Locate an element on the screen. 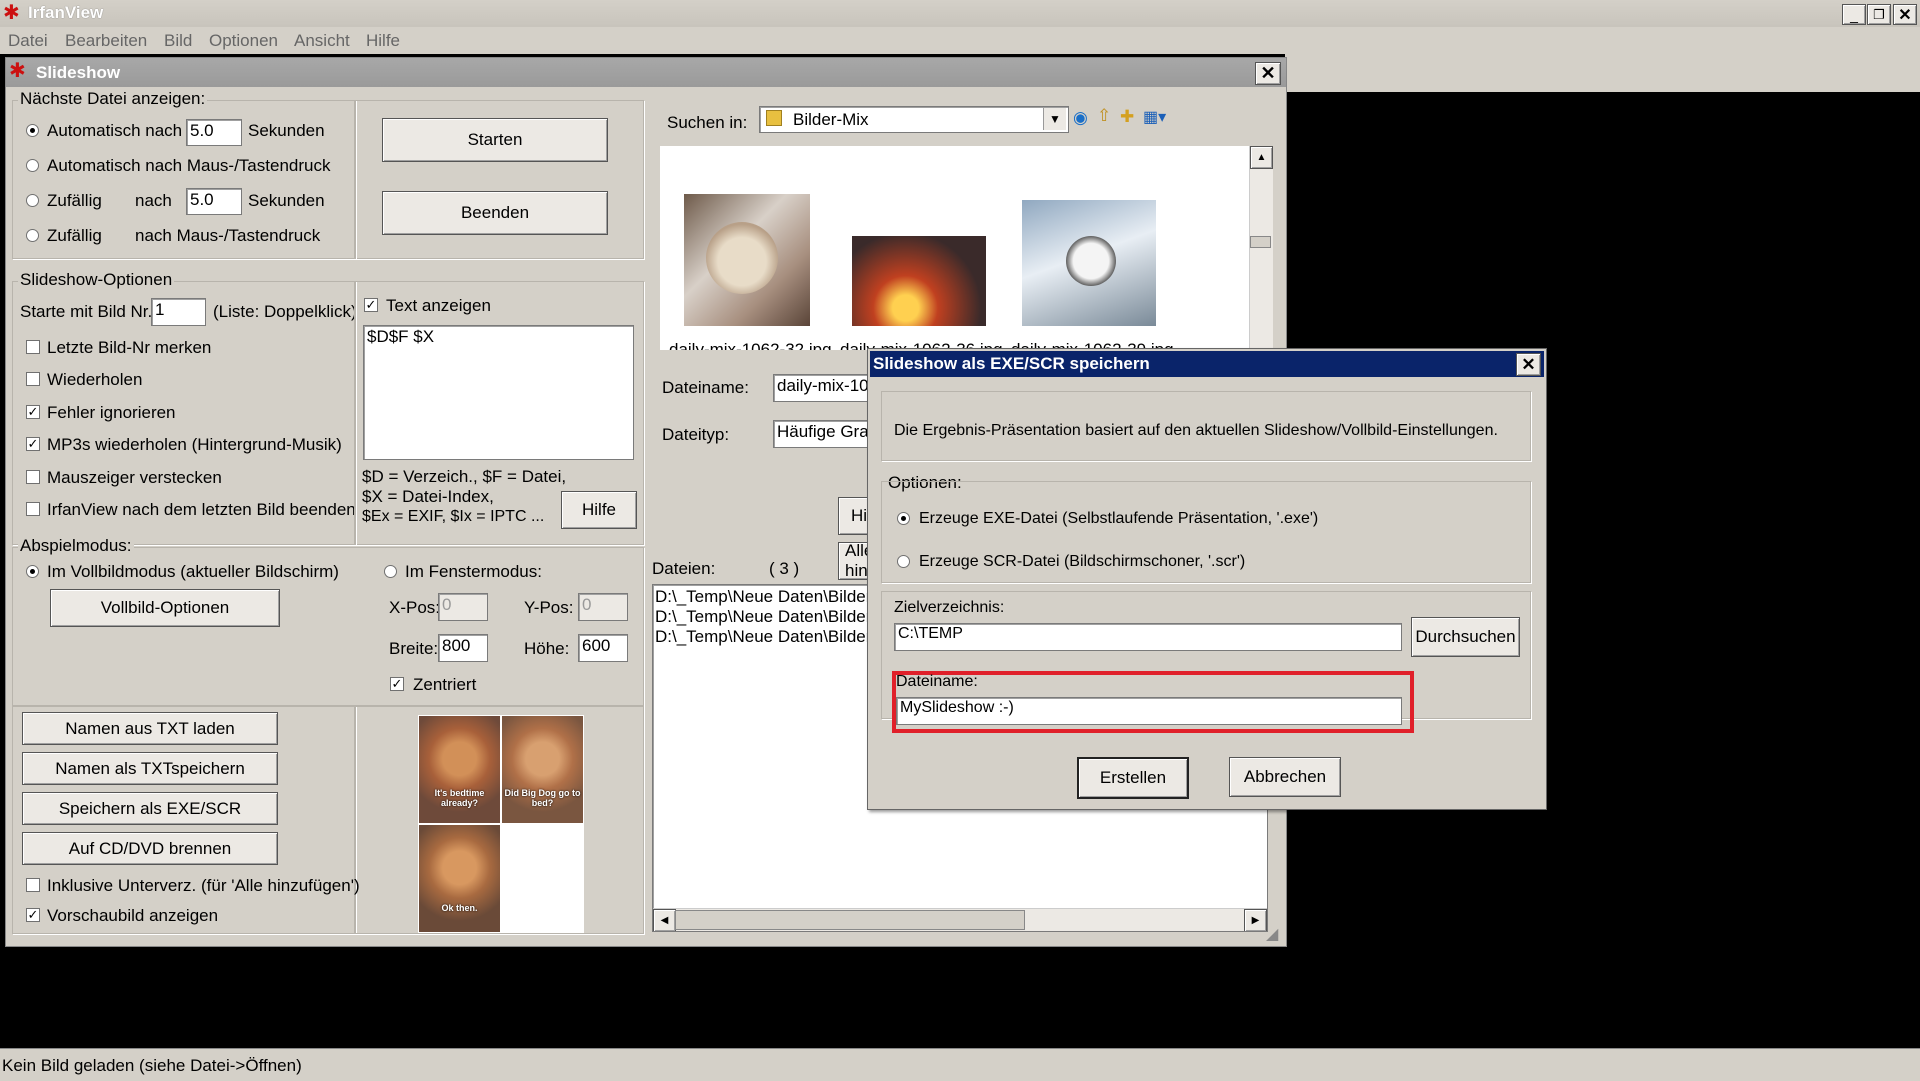 This screenshot has height=1081, width=1920. check-close-after is located at coordinates (33, 509).